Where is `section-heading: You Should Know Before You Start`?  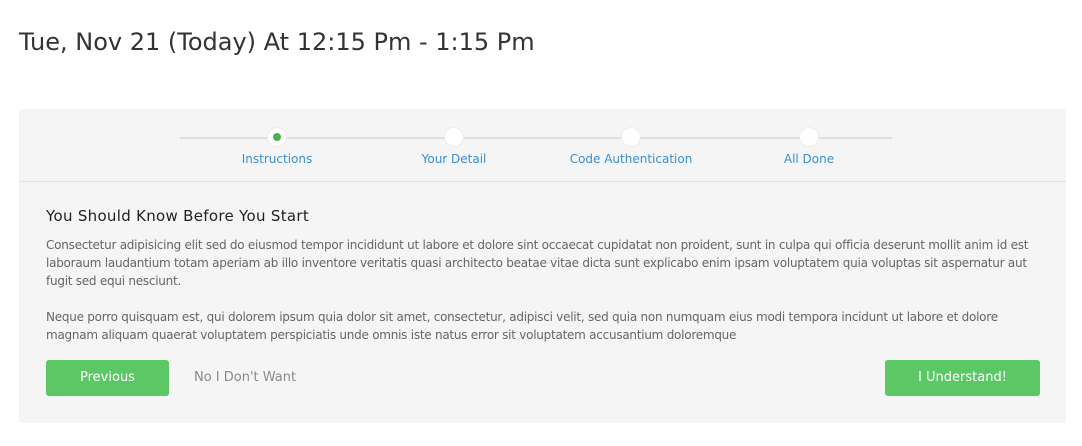
section-heading: You Should Know Before You Start is located at coordinates (178, 216).